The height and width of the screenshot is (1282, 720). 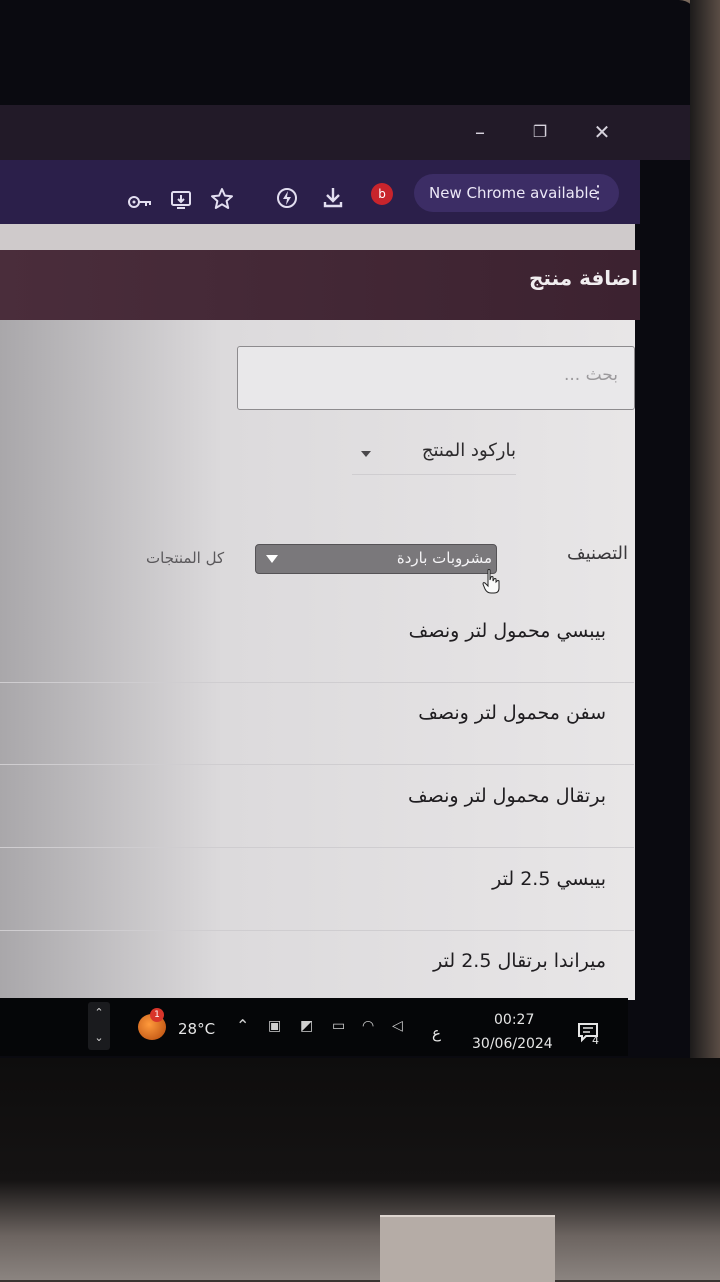 What do you see at coordinates (368, 1026) in the screenshot?
I see `wifi-icon: ◠` at bounding box center [368, 1026].